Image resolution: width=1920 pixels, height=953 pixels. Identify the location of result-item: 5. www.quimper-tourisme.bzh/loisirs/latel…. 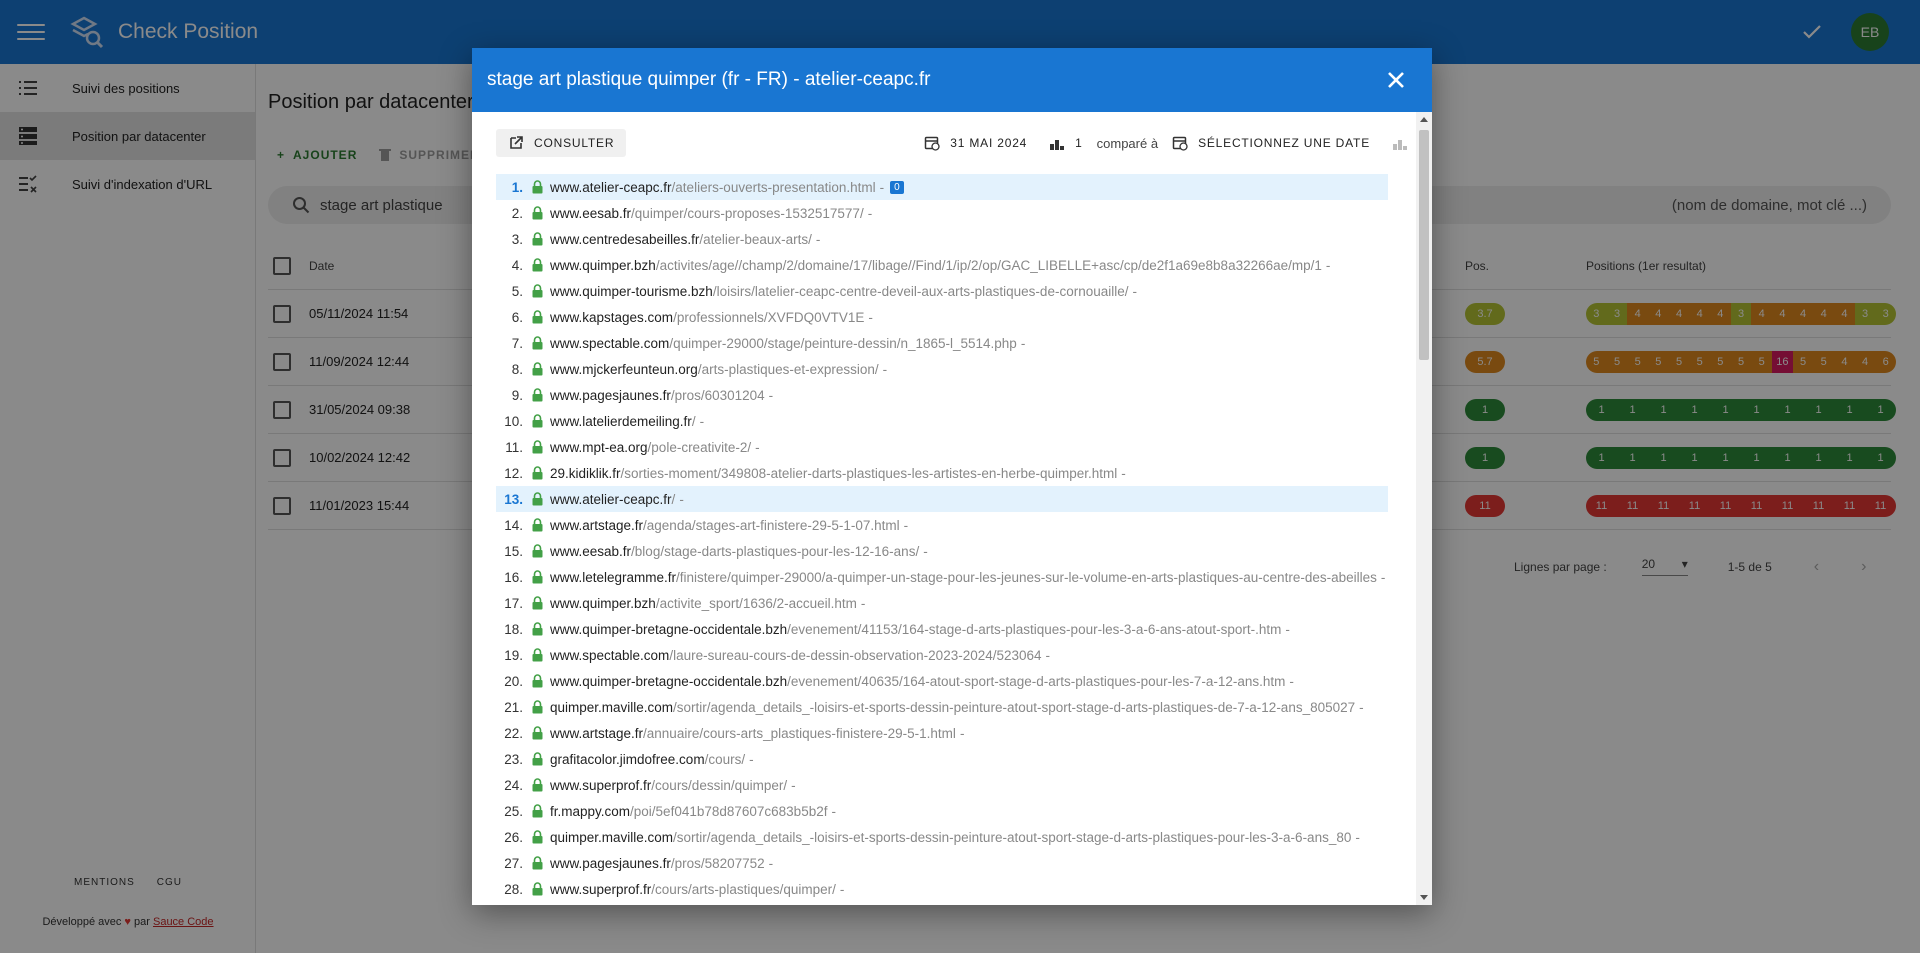
(942, 291).